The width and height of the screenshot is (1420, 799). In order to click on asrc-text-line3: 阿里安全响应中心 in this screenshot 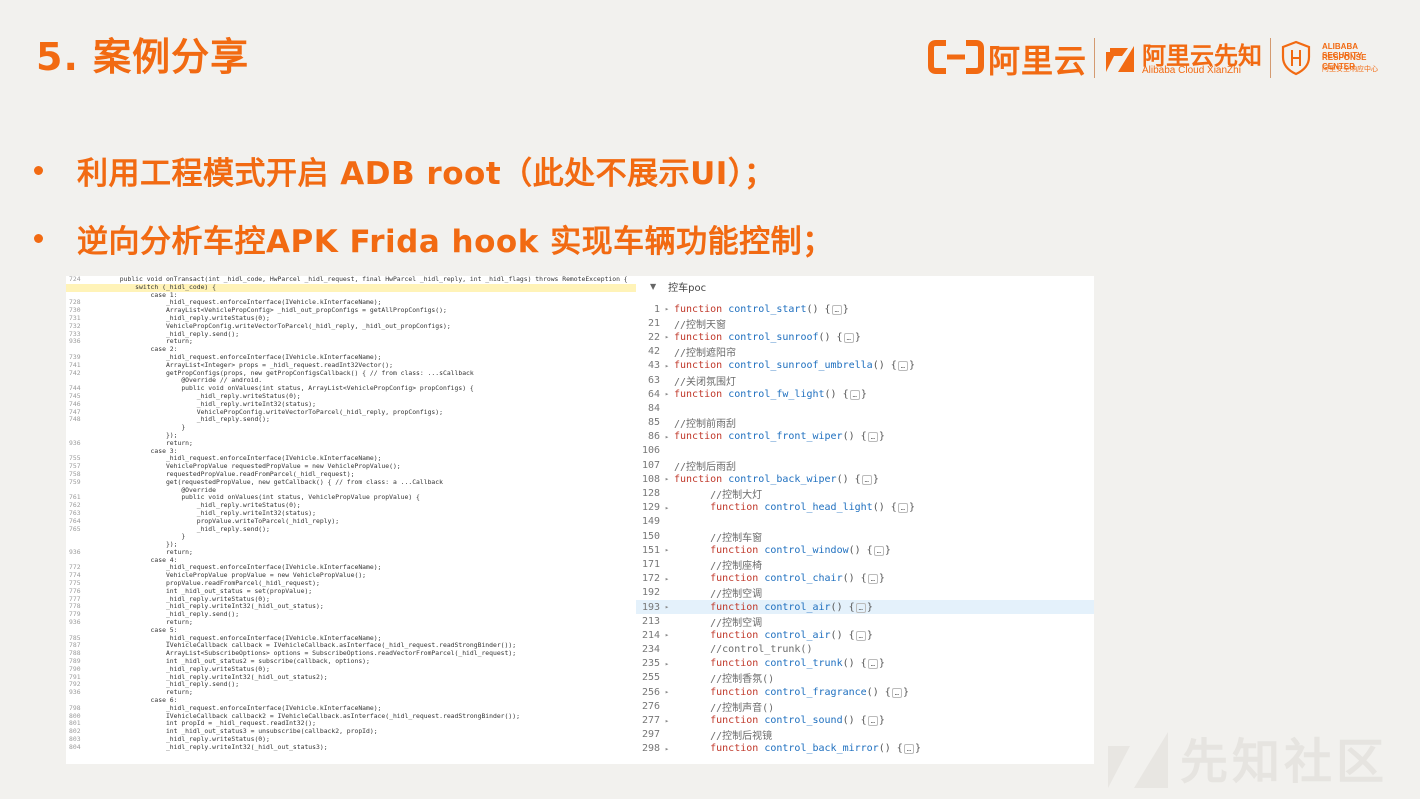, I will do `click(1350, 69)`.